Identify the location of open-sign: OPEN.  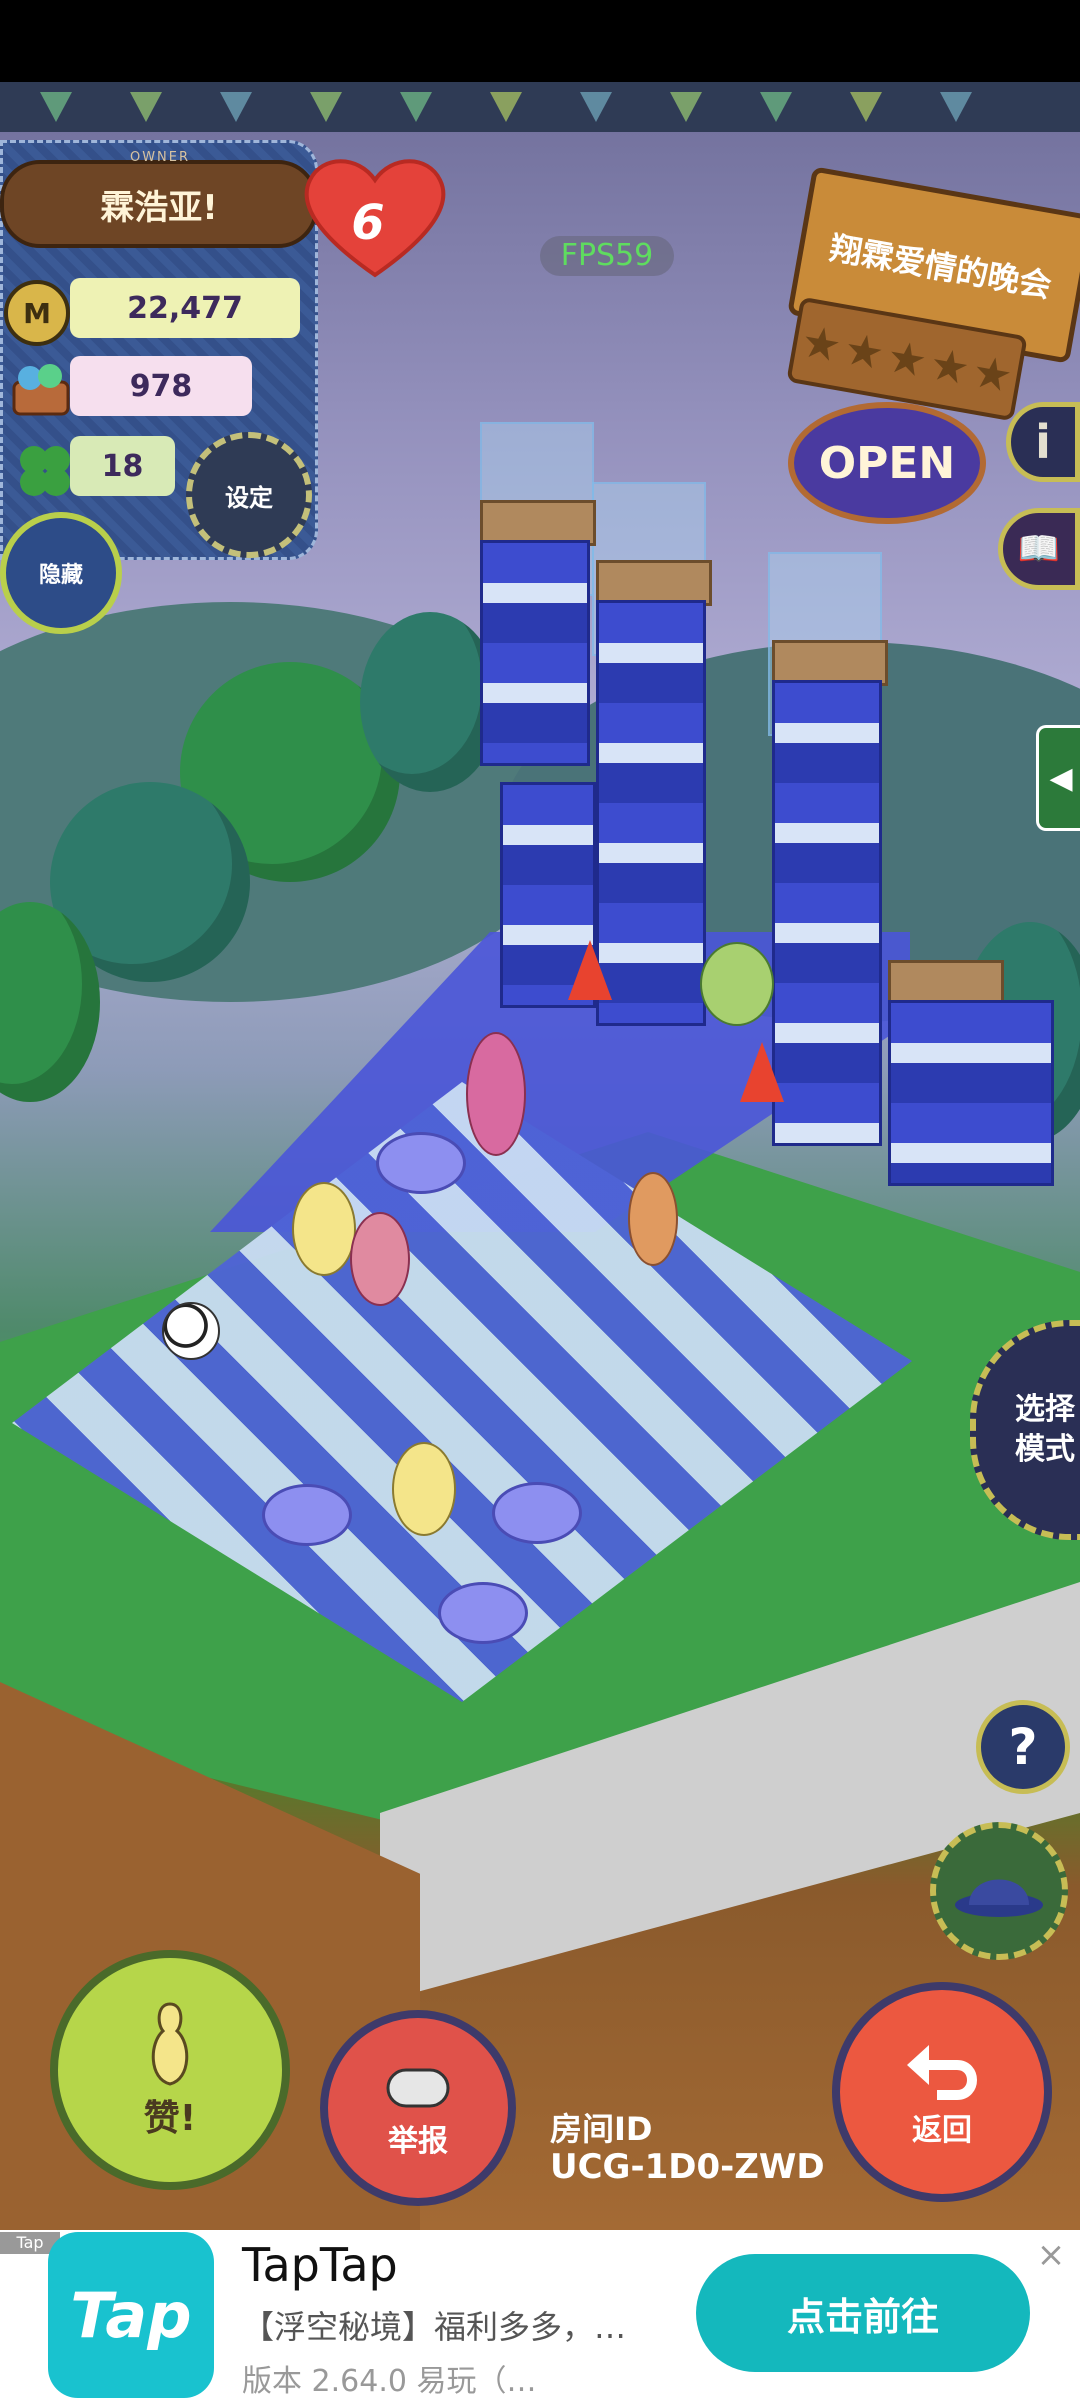
(887, 463).